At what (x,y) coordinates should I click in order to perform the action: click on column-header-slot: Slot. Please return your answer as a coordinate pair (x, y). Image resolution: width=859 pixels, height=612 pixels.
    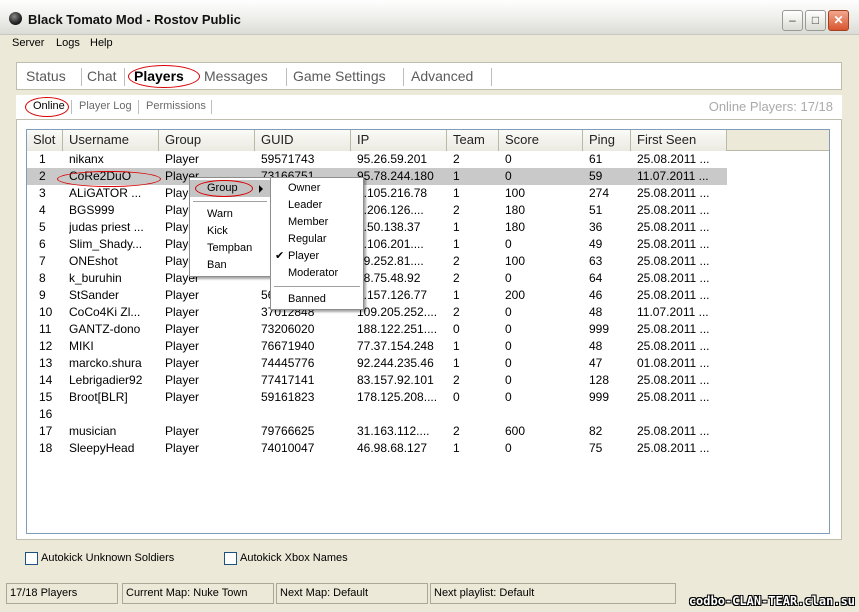
    Looking at the image, I should click on (45, 140).